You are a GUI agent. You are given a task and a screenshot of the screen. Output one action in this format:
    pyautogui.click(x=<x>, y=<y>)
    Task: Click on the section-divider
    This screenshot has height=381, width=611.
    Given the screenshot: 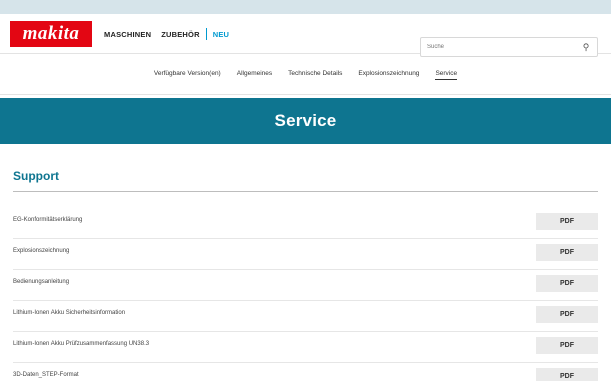 What is the action you would take?
    pyautogui.click(x=305, y=191)
    